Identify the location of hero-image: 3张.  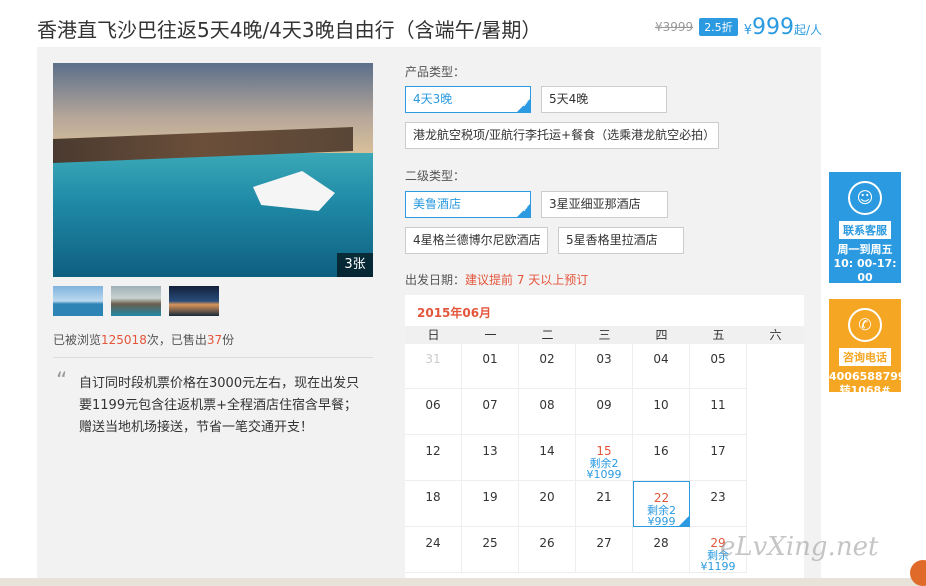
(213, 170).